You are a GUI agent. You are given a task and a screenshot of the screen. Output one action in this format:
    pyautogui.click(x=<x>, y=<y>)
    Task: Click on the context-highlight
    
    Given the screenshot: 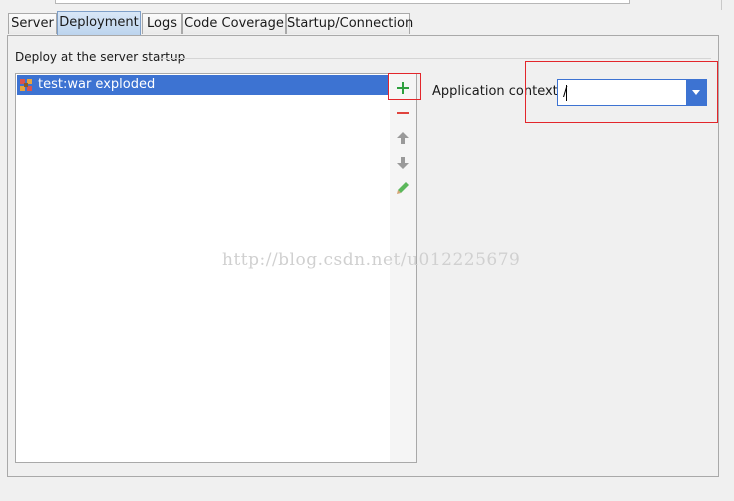 What is the action you would take?
    pyautogui.click(x=621, y=92)
    